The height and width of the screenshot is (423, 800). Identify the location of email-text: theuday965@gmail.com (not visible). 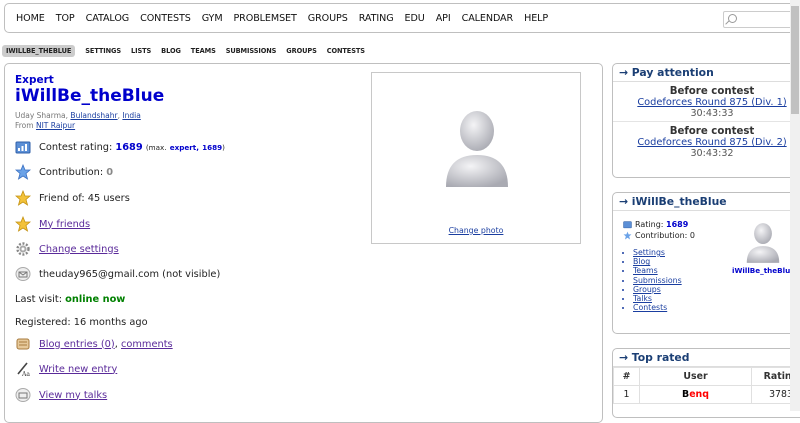
(129, 274).